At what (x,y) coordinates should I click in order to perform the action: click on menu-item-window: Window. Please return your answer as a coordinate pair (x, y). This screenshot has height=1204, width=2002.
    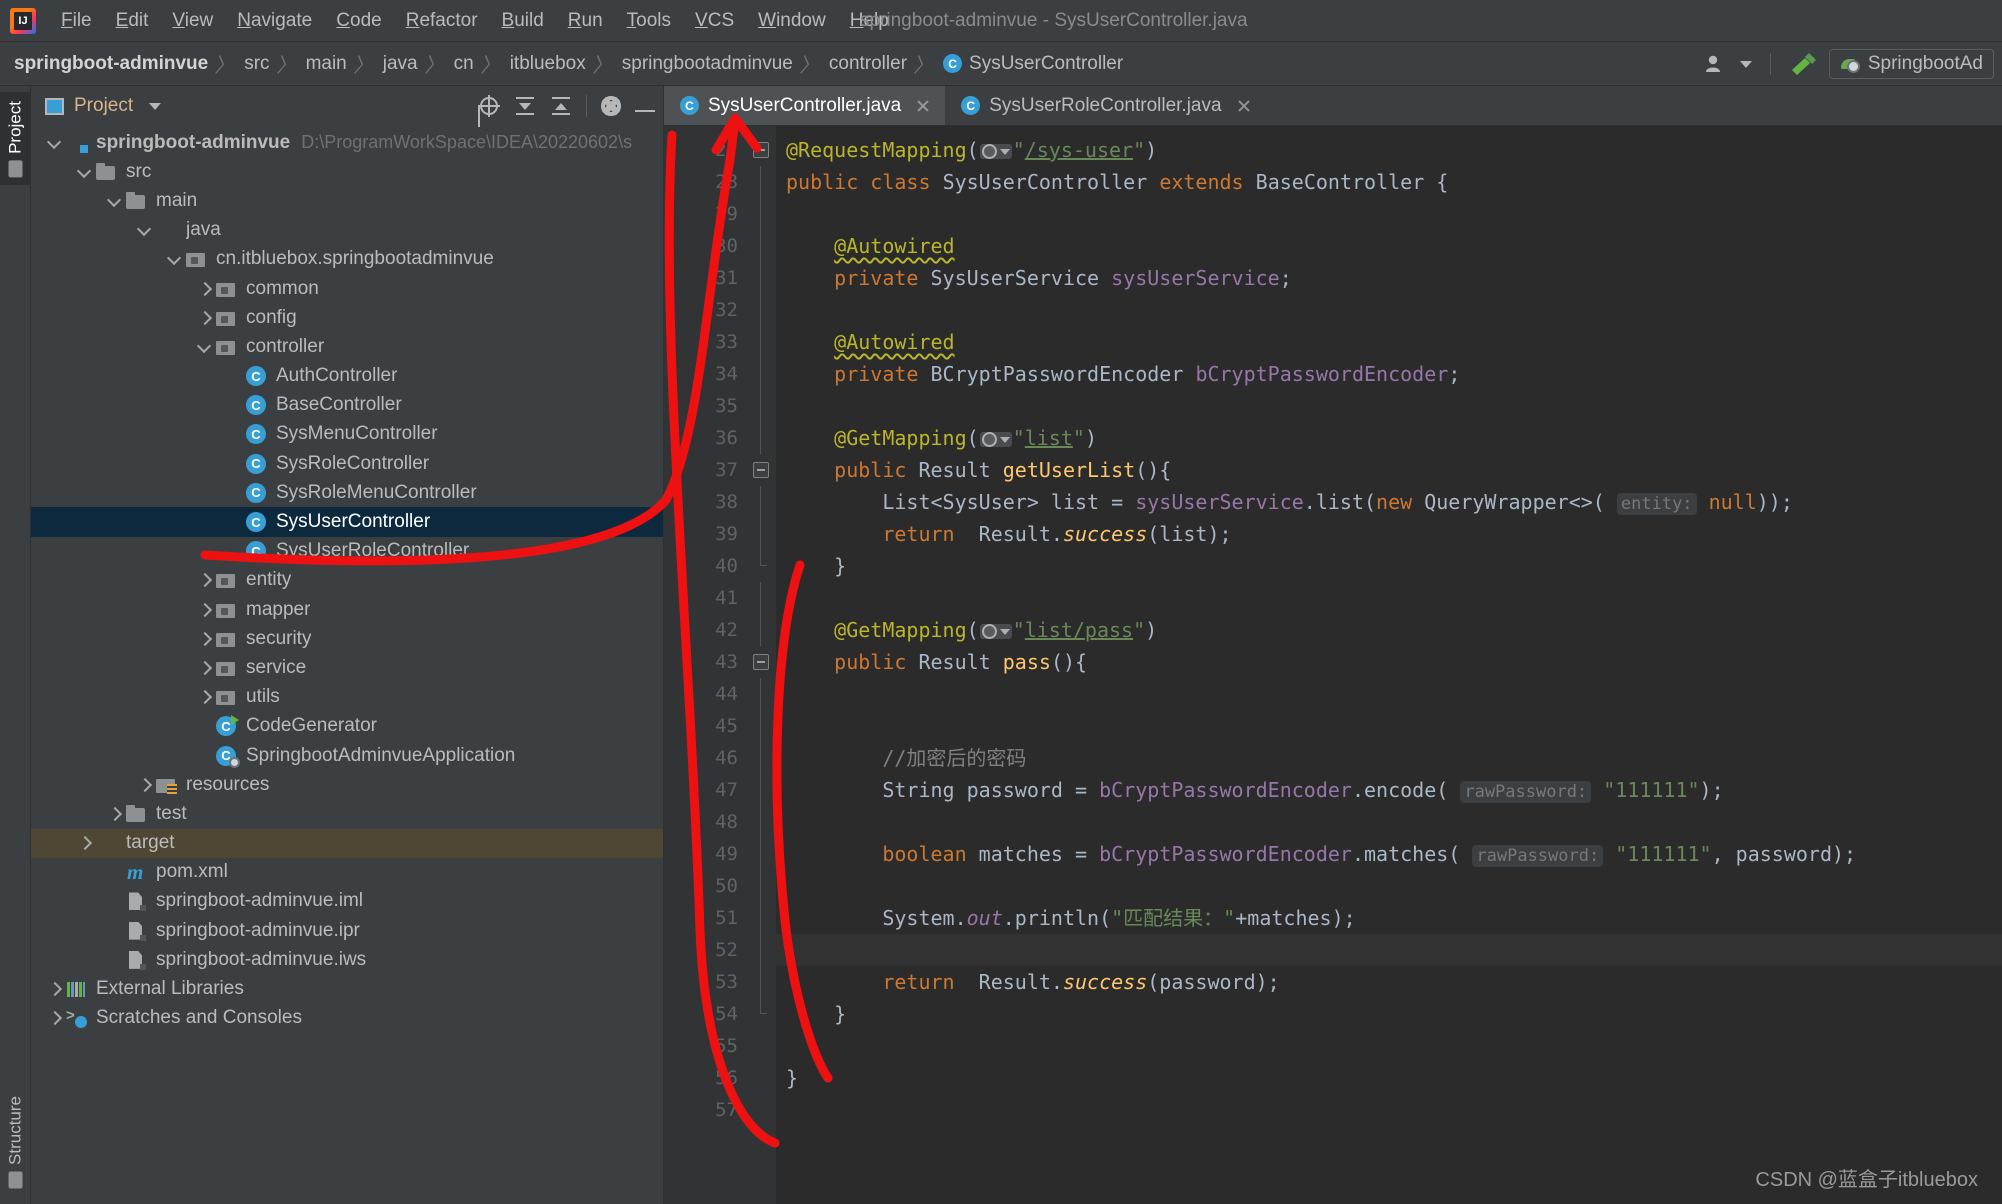
    Looking at the image, I should click on (792, 21).